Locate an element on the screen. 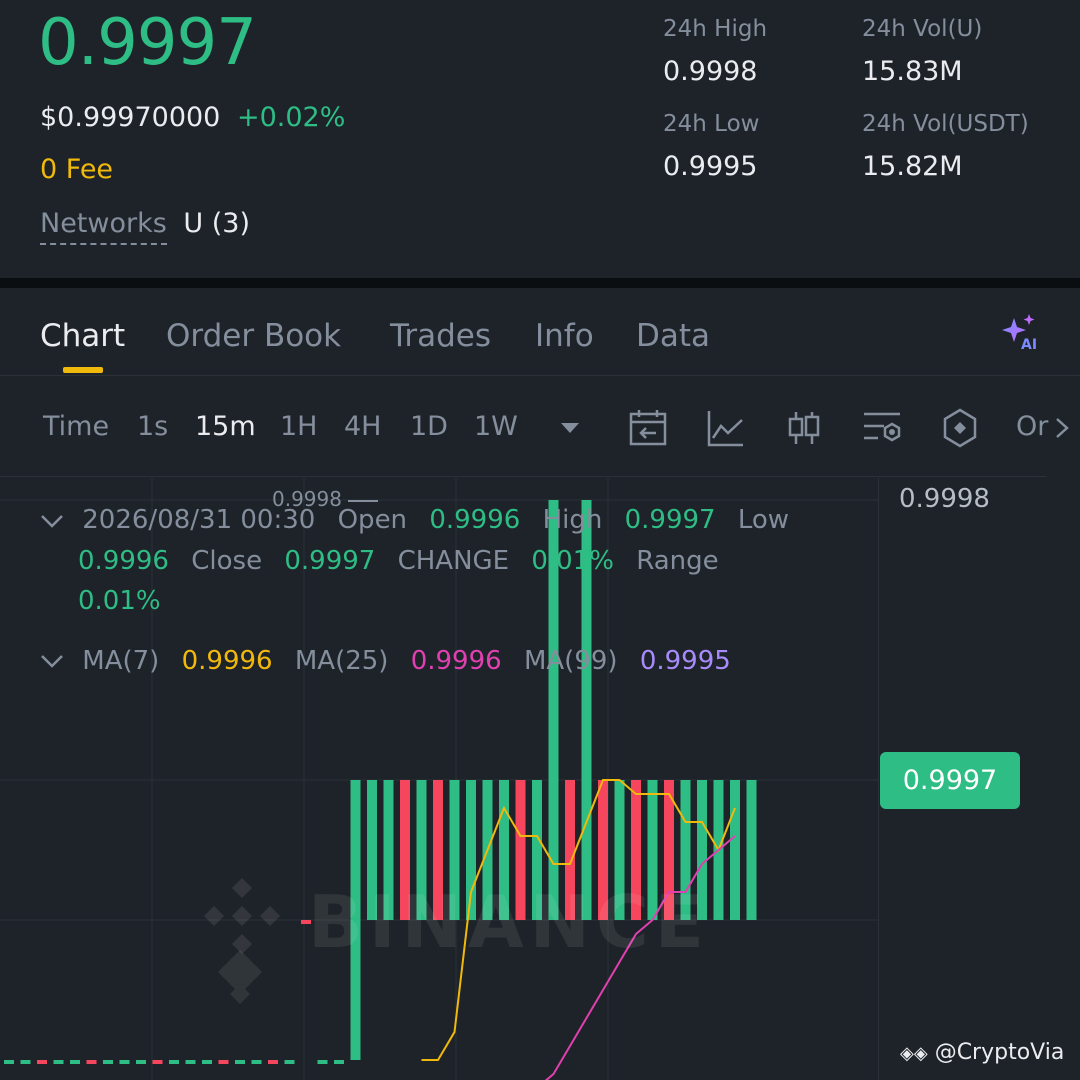  tf-4h: 4H is located at coordinates (362, 426).